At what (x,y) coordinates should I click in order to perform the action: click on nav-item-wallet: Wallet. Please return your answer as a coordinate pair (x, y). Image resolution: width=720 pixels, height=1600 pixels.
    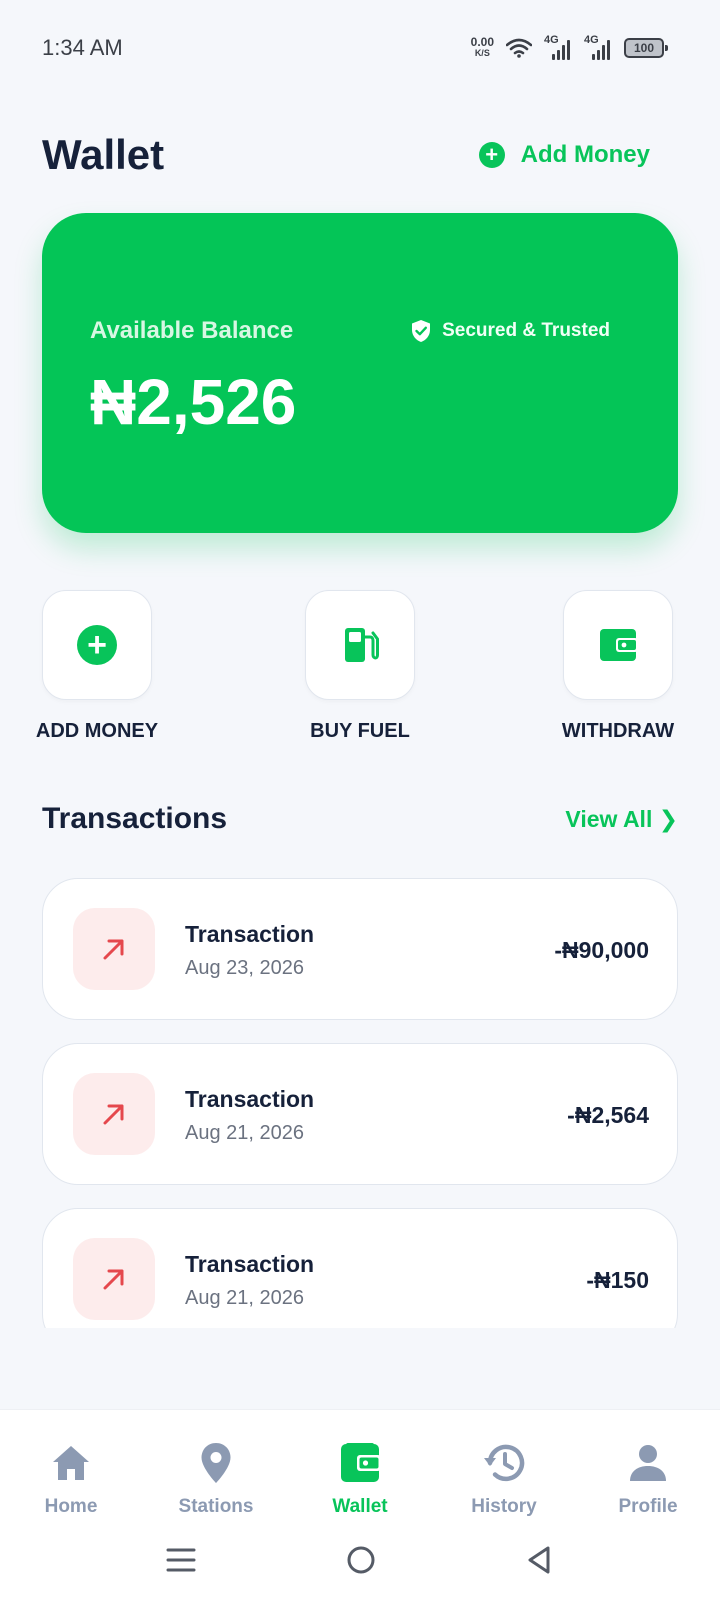
    Looking at the image, I should click on (360, 1479).